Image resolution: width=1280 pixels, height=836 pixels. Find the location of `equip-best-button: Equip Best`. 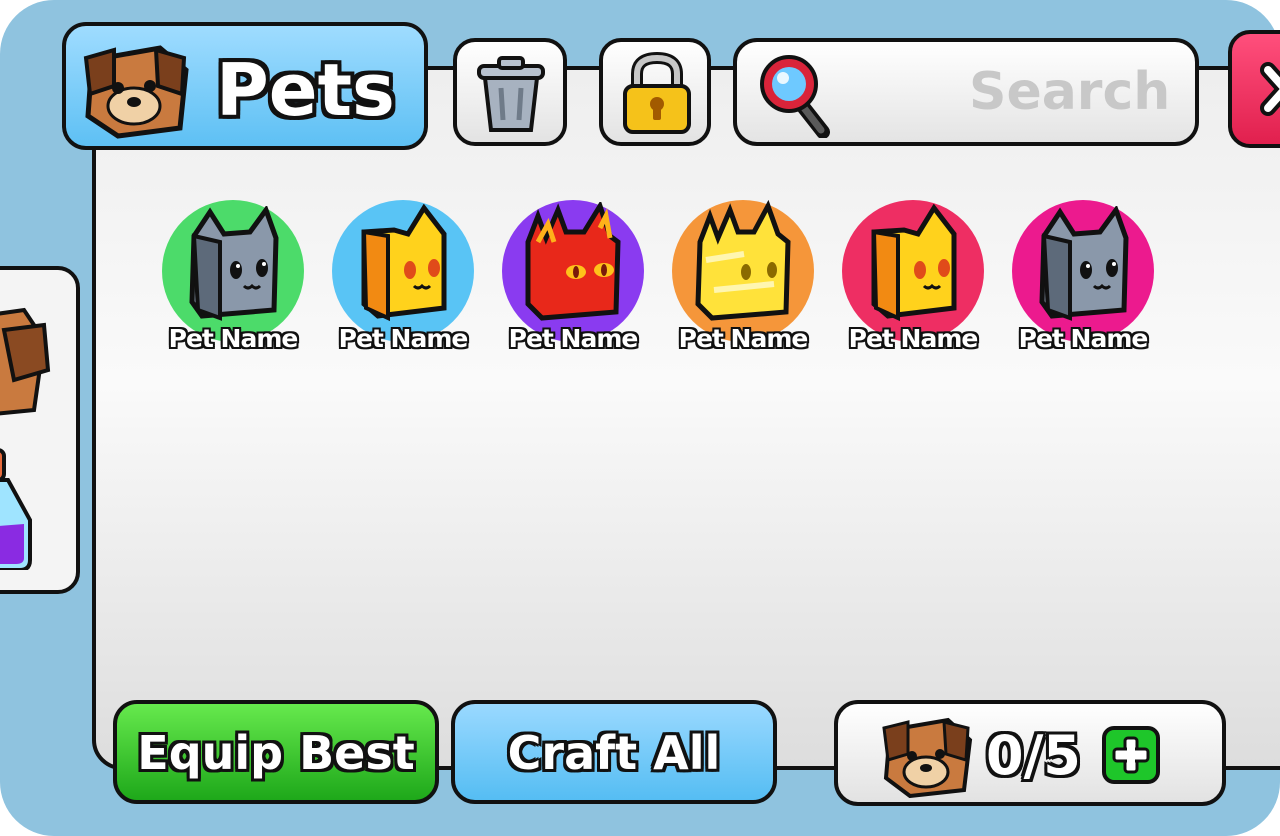

equip-best-button: Equip Best is located at coordinates (276, 752).